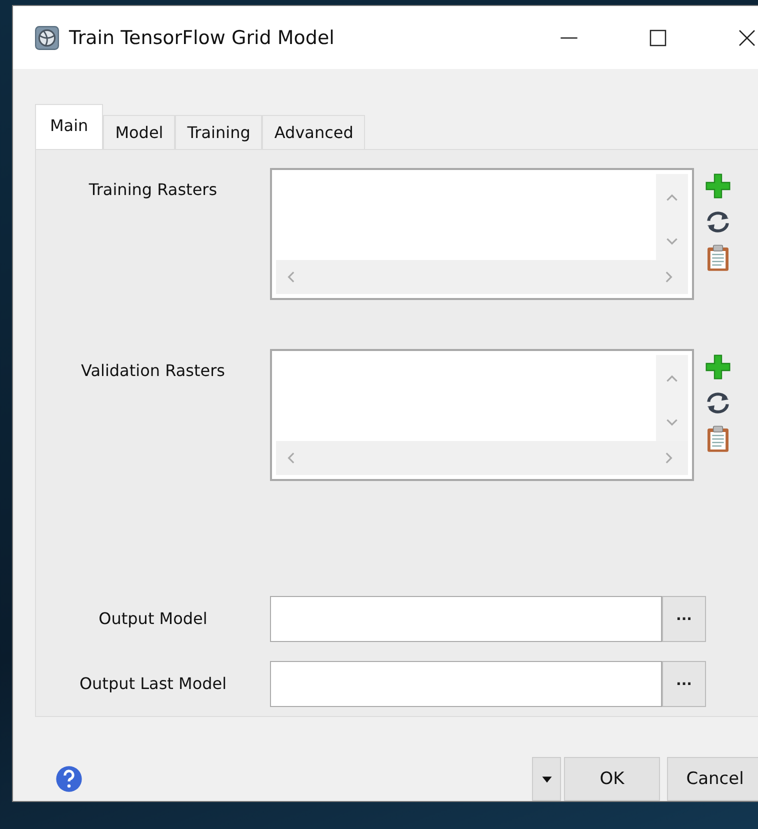 This screenshot has height=829, width=758. I want to click on tab: Model, so click(139, 132).